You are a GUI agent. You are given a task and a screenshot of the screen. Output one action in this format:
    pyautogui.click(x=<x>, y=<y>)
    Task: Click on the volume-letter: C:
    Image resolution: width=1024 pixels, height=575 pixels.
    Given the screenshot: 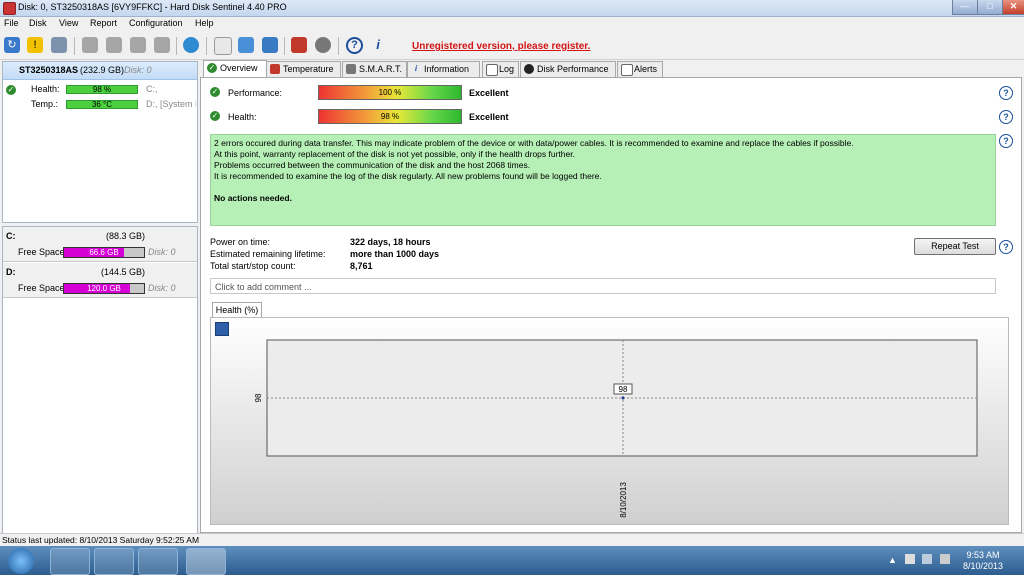 What is the action you would take?
    pyautogui.click(x=11, y=236)
    